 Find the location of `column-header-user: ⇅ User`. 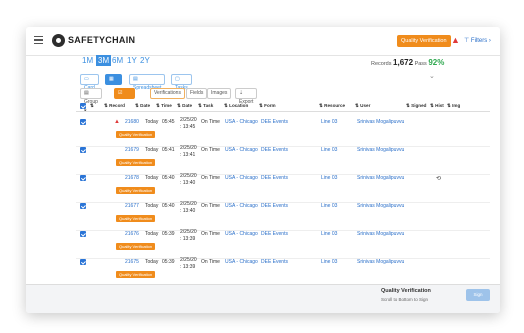

column-header-user: ⇅ User is located at coordinates (362, 106).